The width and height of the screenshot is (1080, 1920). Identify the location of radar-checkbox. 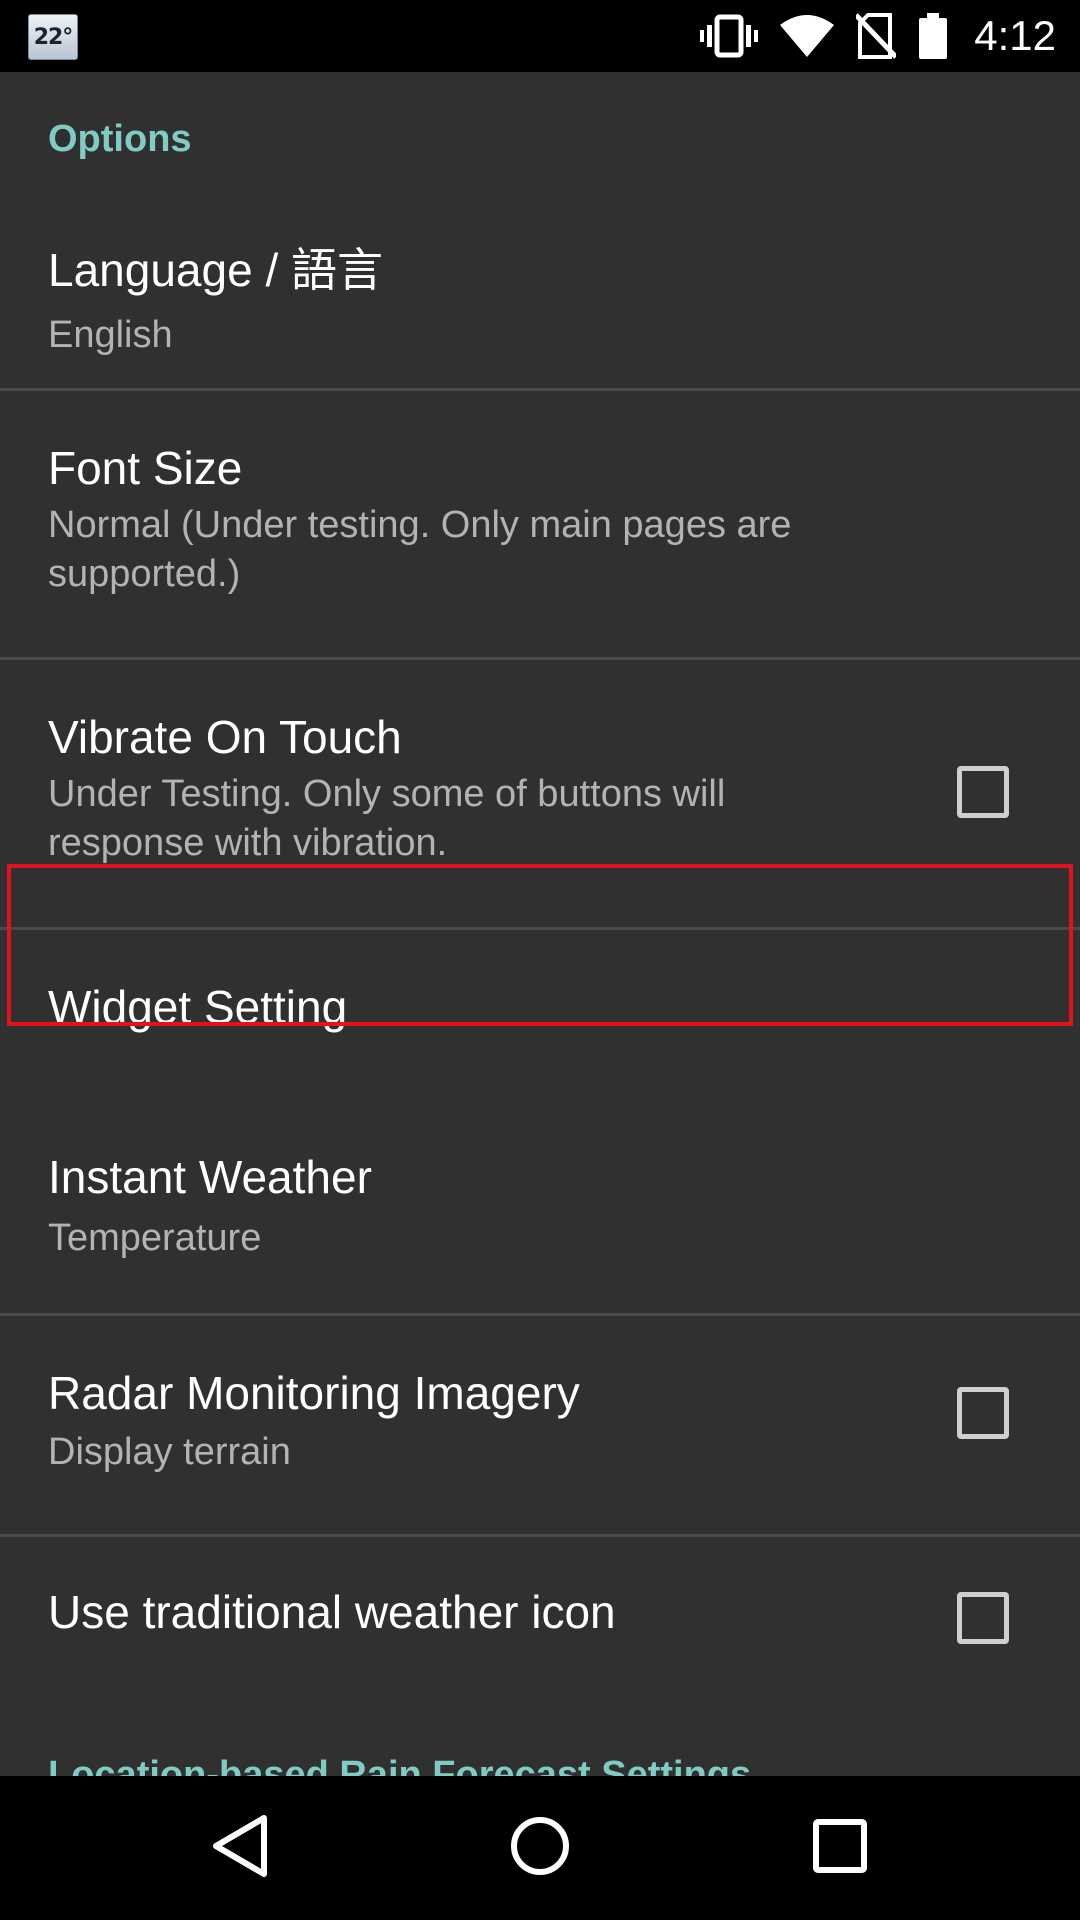
(983, 1413).